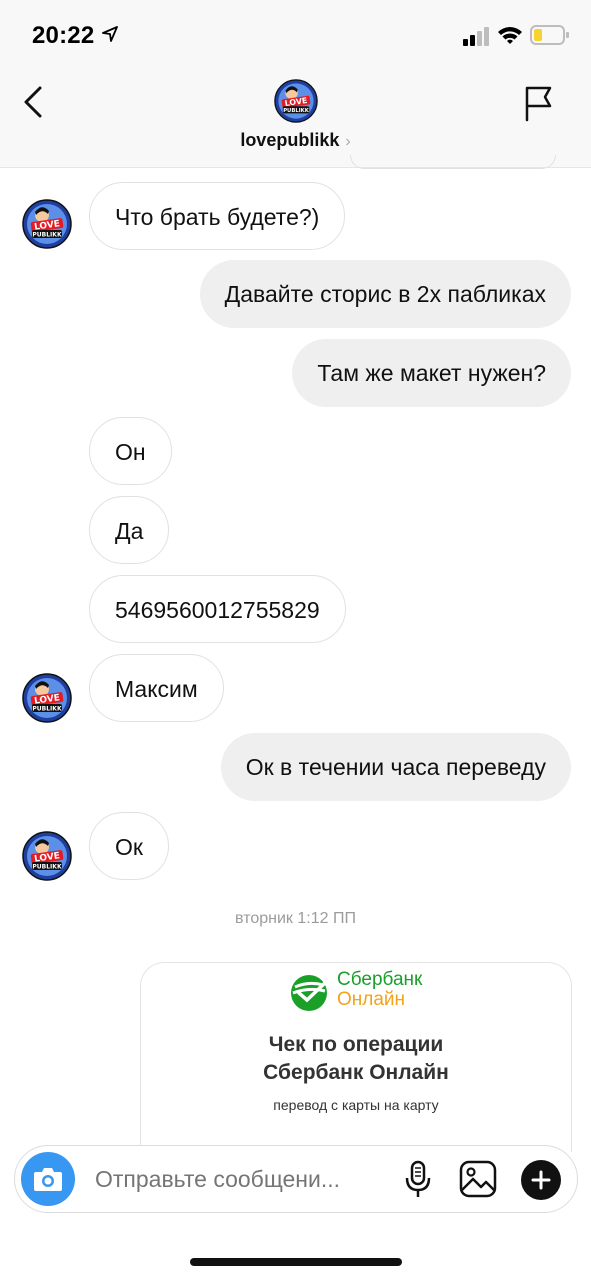 This screenshot has width=591, height=1280. Describe the element at coordinates (510, 35) in the screenshot. I see `wifi-icon` at that location.